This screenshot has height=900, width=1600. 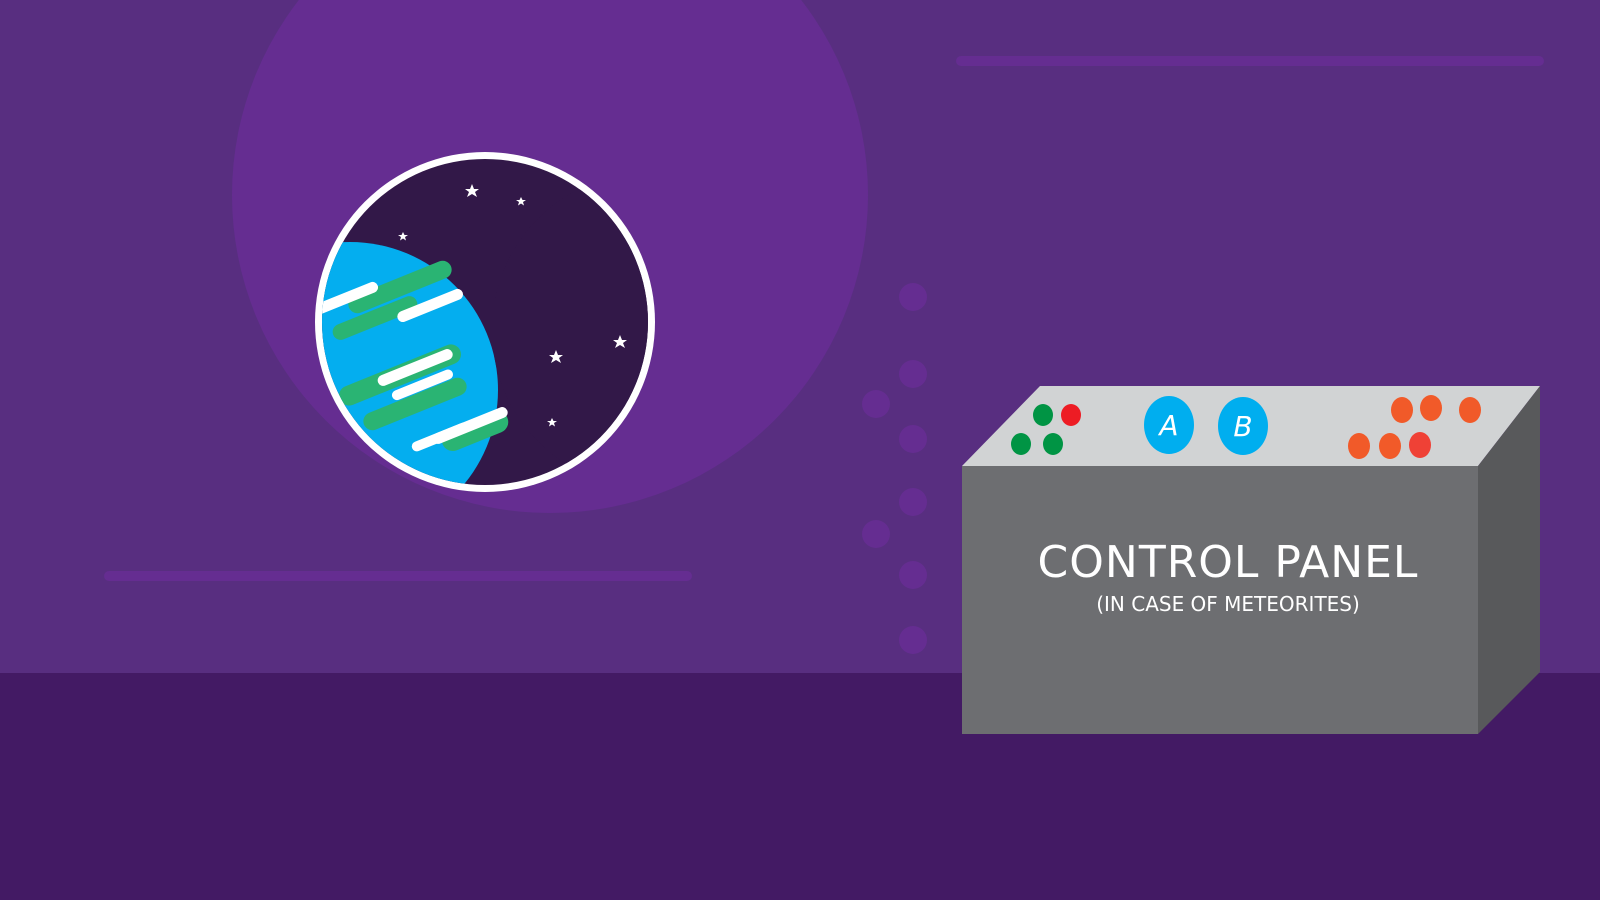 What do you see at coordinates (1220, 600) in the screenshot?
I see `control-panel-front` at bounding box center [1220, 600].